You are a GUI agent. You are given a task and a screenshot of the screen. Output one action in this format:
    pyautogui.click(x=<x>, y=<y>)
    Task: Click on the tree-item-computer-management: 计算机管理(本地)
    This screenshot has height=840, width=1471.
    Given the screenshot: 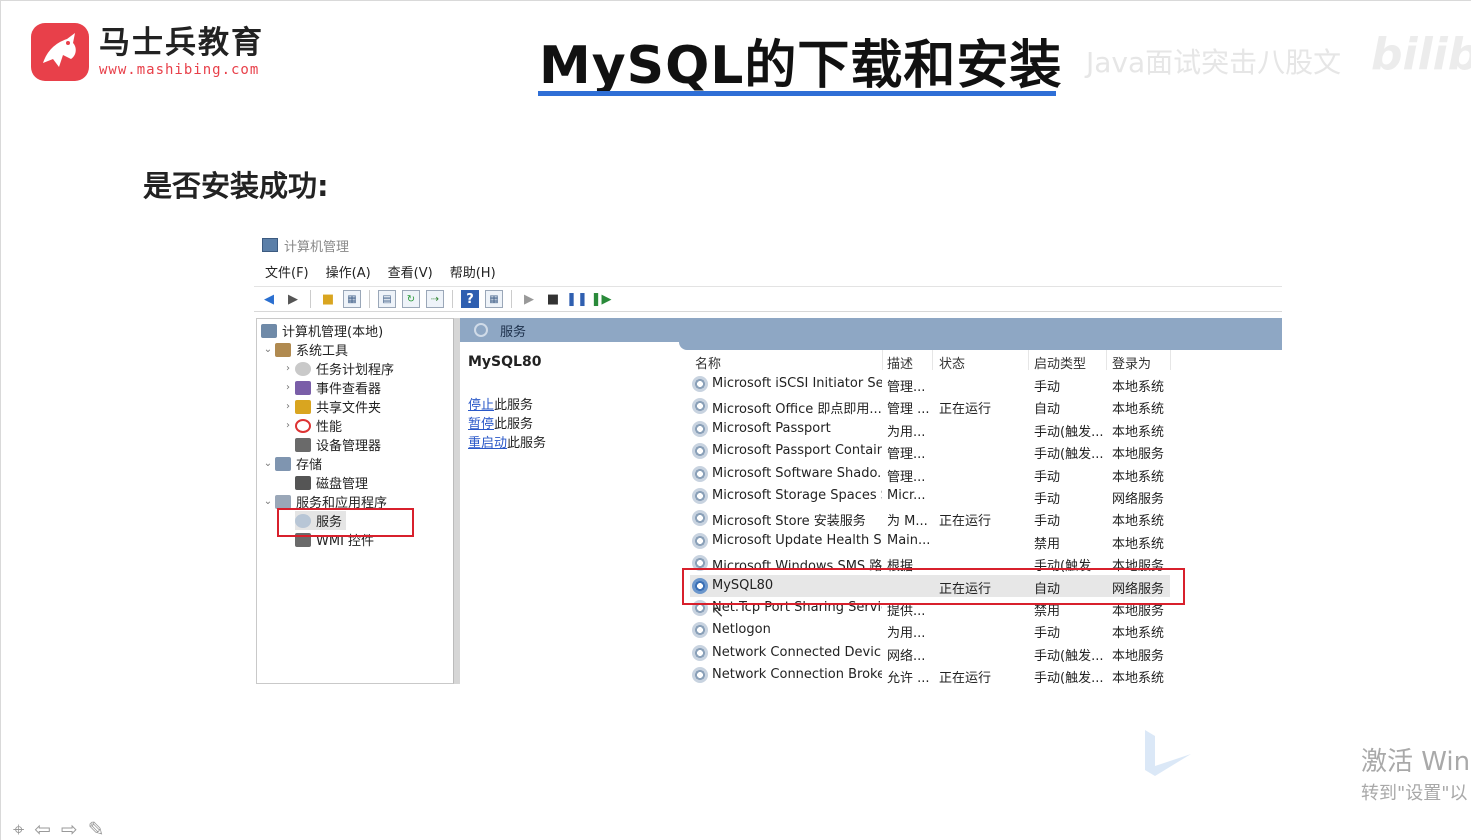 What is the action you would take?
    pyautogui.click(x=322, y=330)
    